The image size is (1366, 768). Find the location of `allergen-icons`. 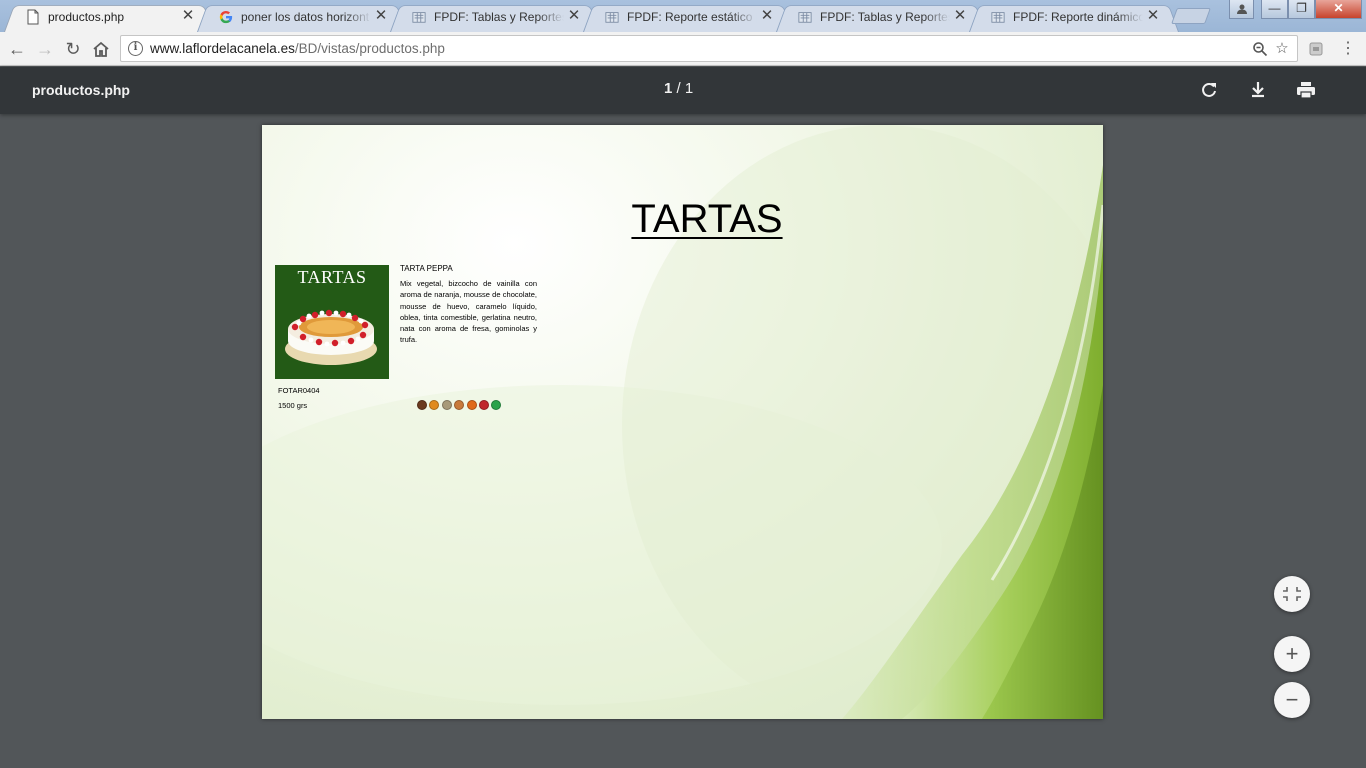

allergen-icons is located at coordinates (459, 405).